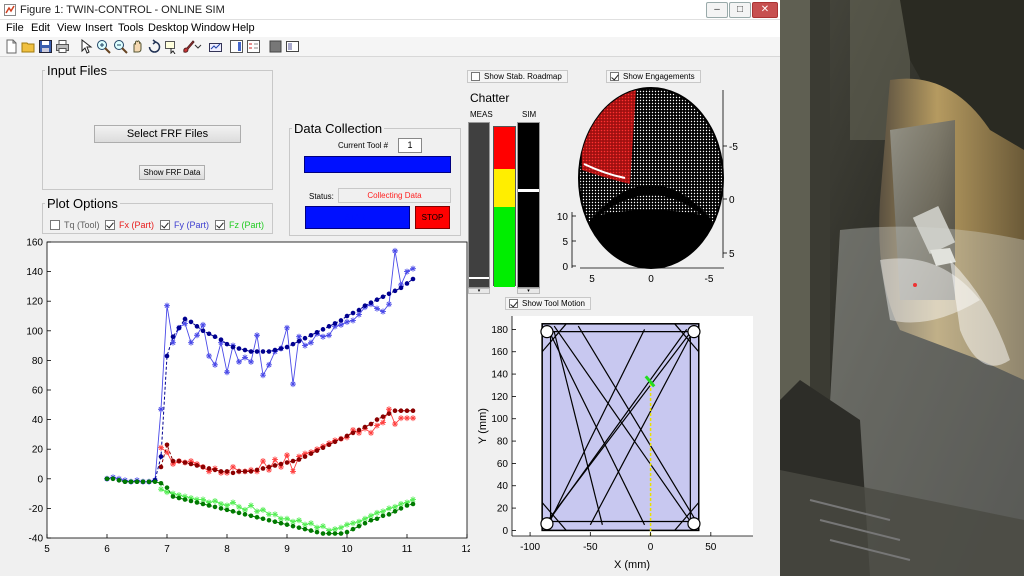  Describe the element at coordinates (154, 46) in the screenshot. I see `rotate-3d-icon` at that location.